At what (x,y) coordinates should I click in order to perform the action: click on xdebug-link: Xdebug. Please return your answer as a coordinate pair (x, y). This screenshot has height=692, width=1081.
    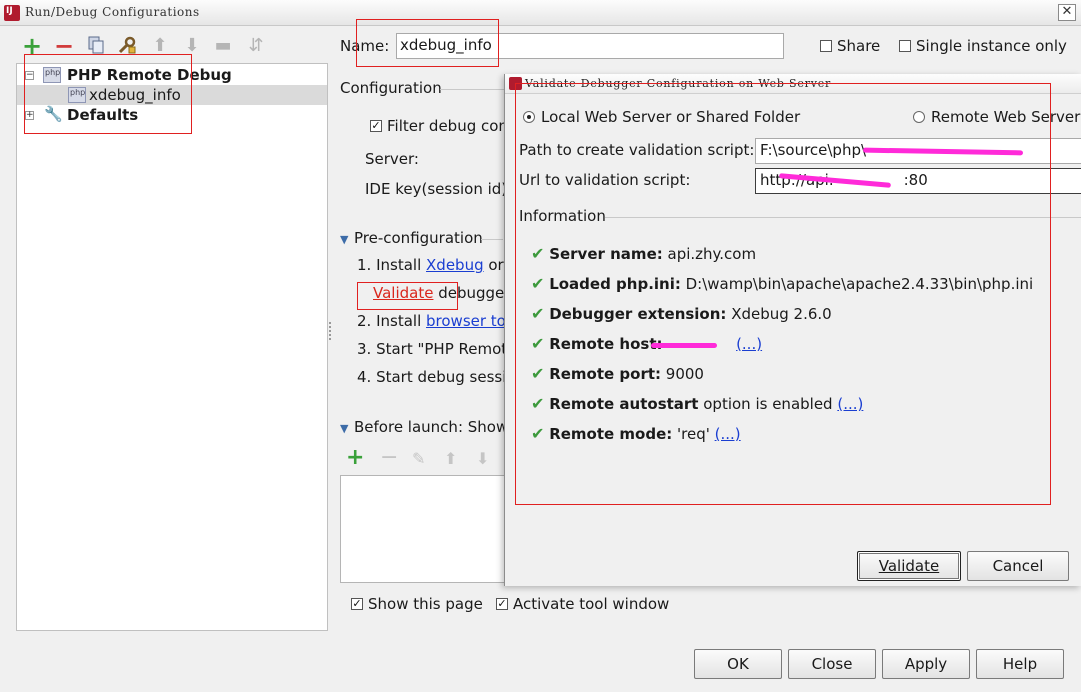
    Looking at the image, I should click on (455, 265).